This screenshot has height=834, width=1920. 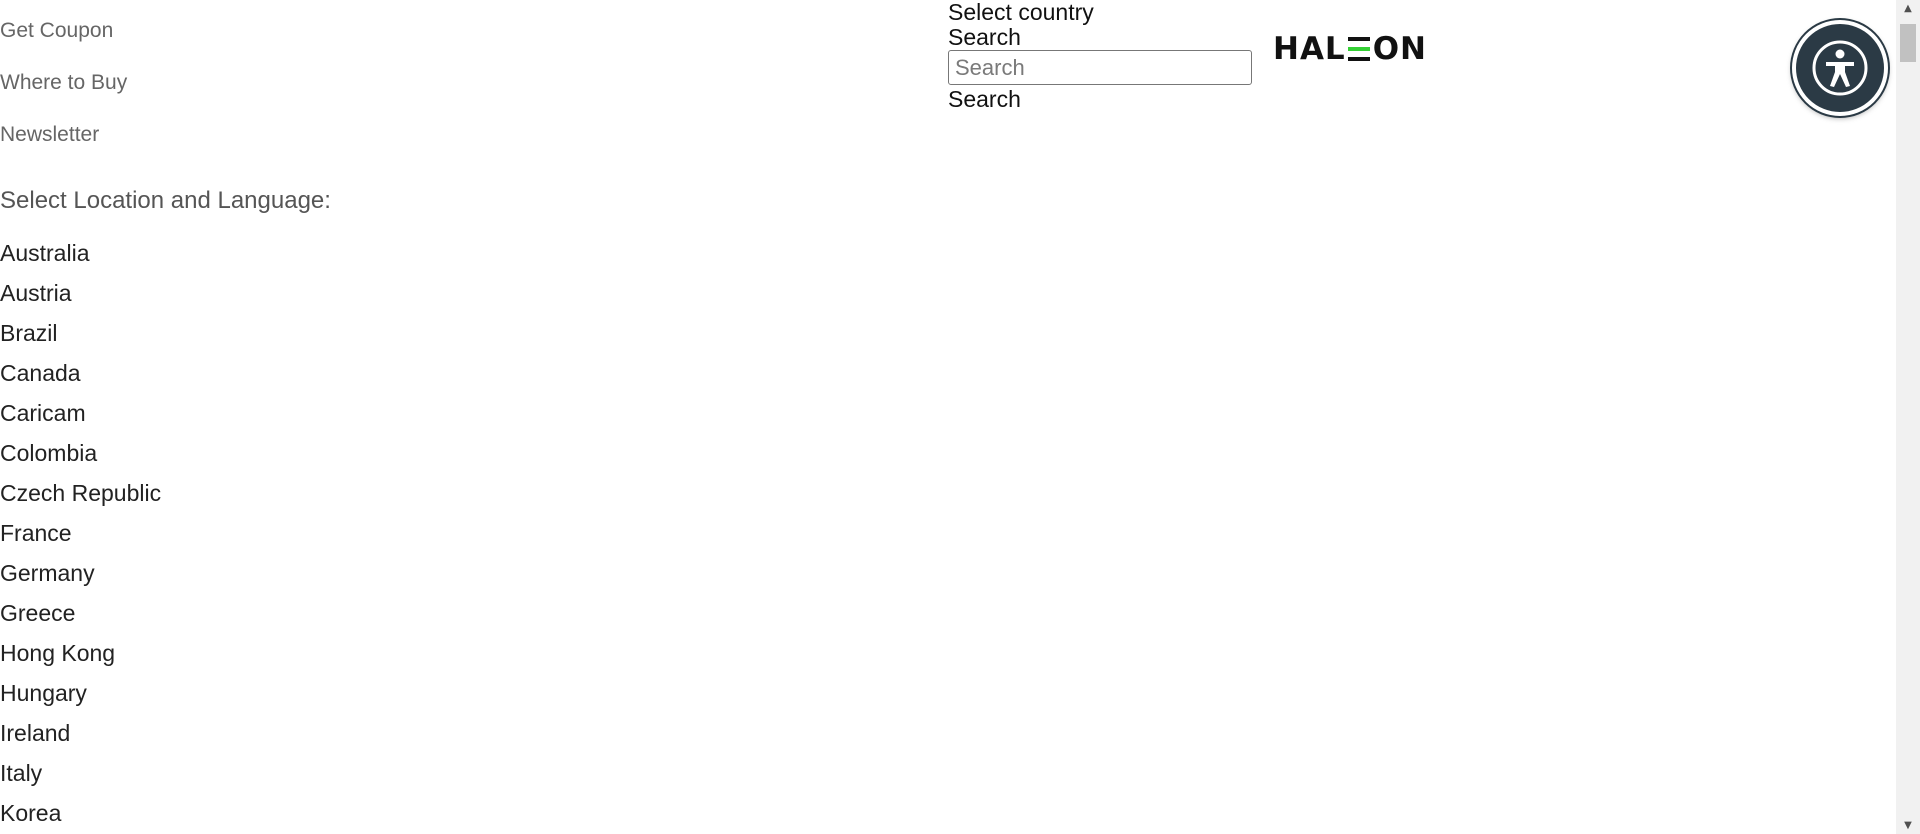 What do you see at coordinates (1908, 43) in the screenshot?
I see `scrollbar-thumb` at bounding box center [1908, 43].